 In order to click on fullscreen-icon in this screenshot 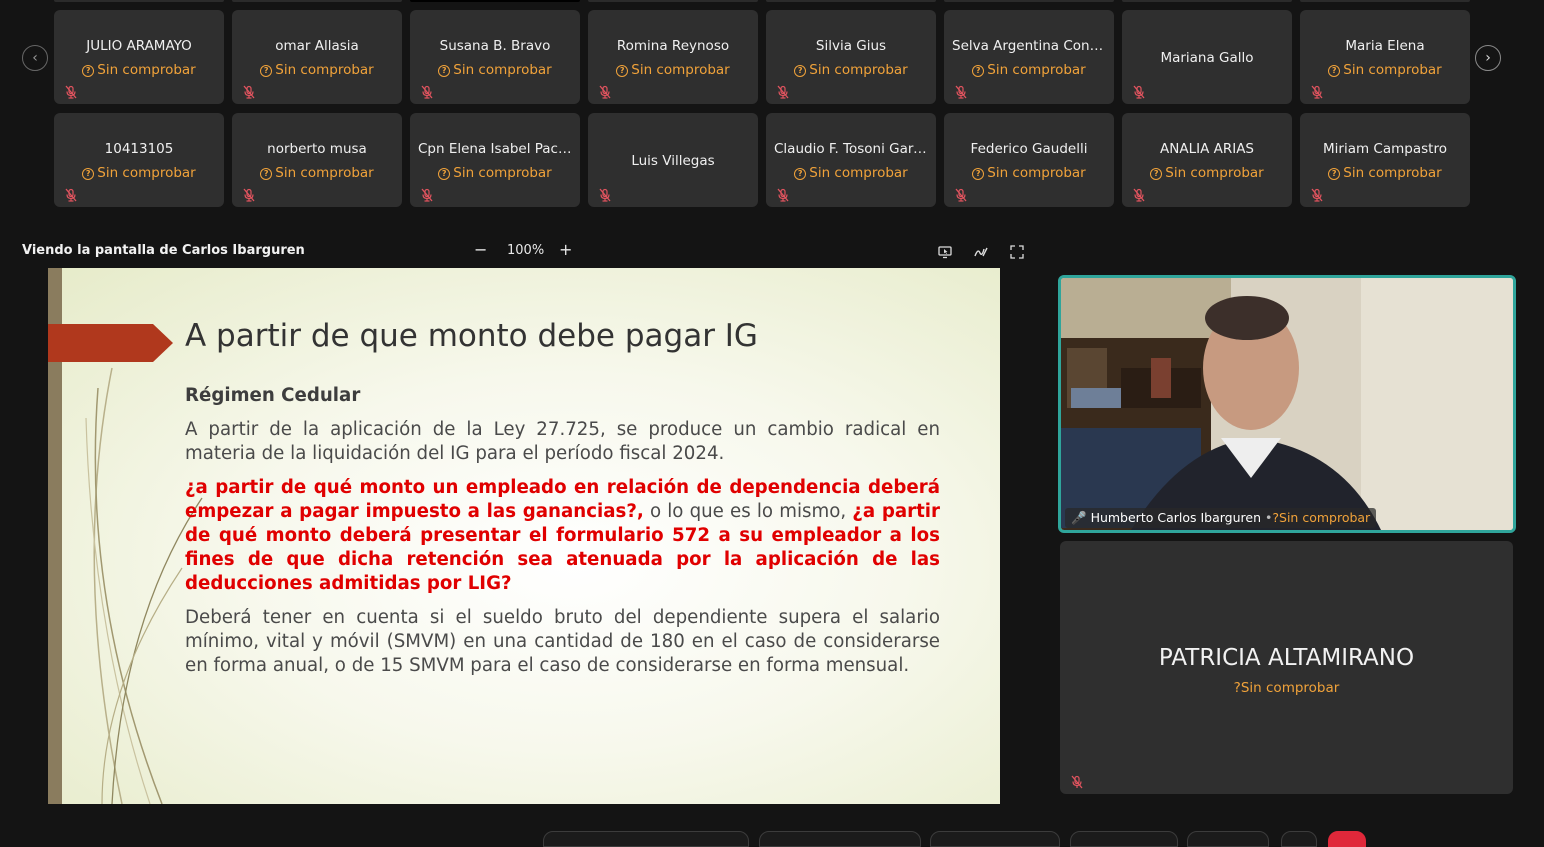, I will do `click(1017, 252)`.